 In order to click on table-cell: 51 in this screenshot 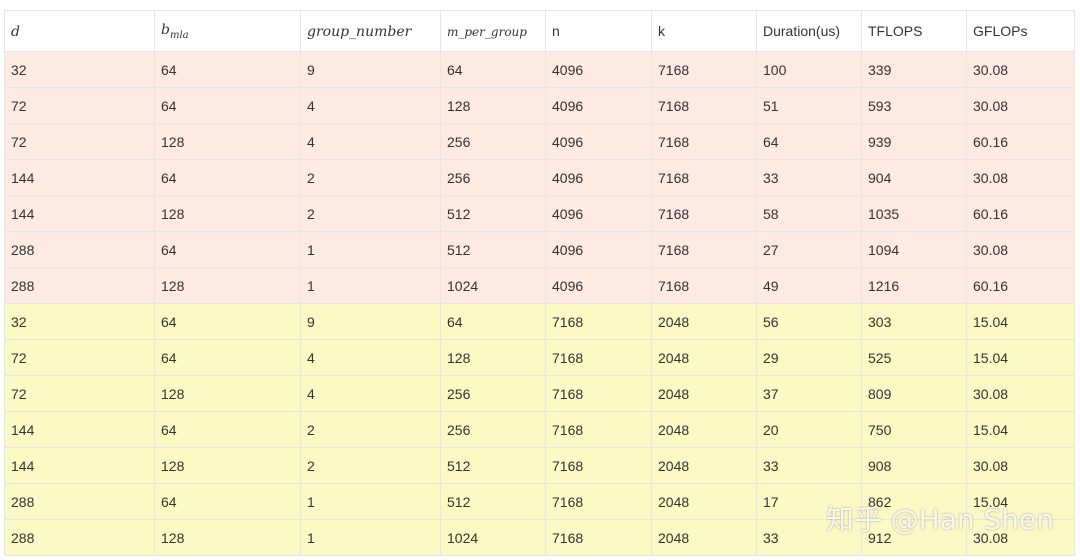, I will do `click(809, 105)`.